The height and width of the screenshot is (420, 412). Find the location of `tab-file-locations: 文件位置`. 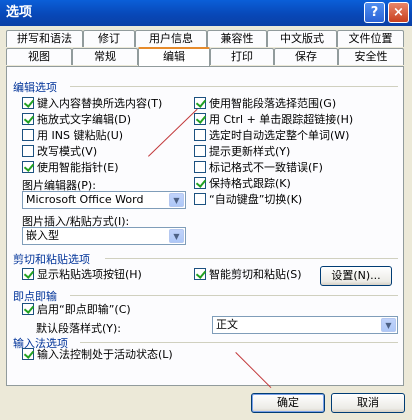

tab-file-locations: 文件位置 is located at coordinates (370, 38).